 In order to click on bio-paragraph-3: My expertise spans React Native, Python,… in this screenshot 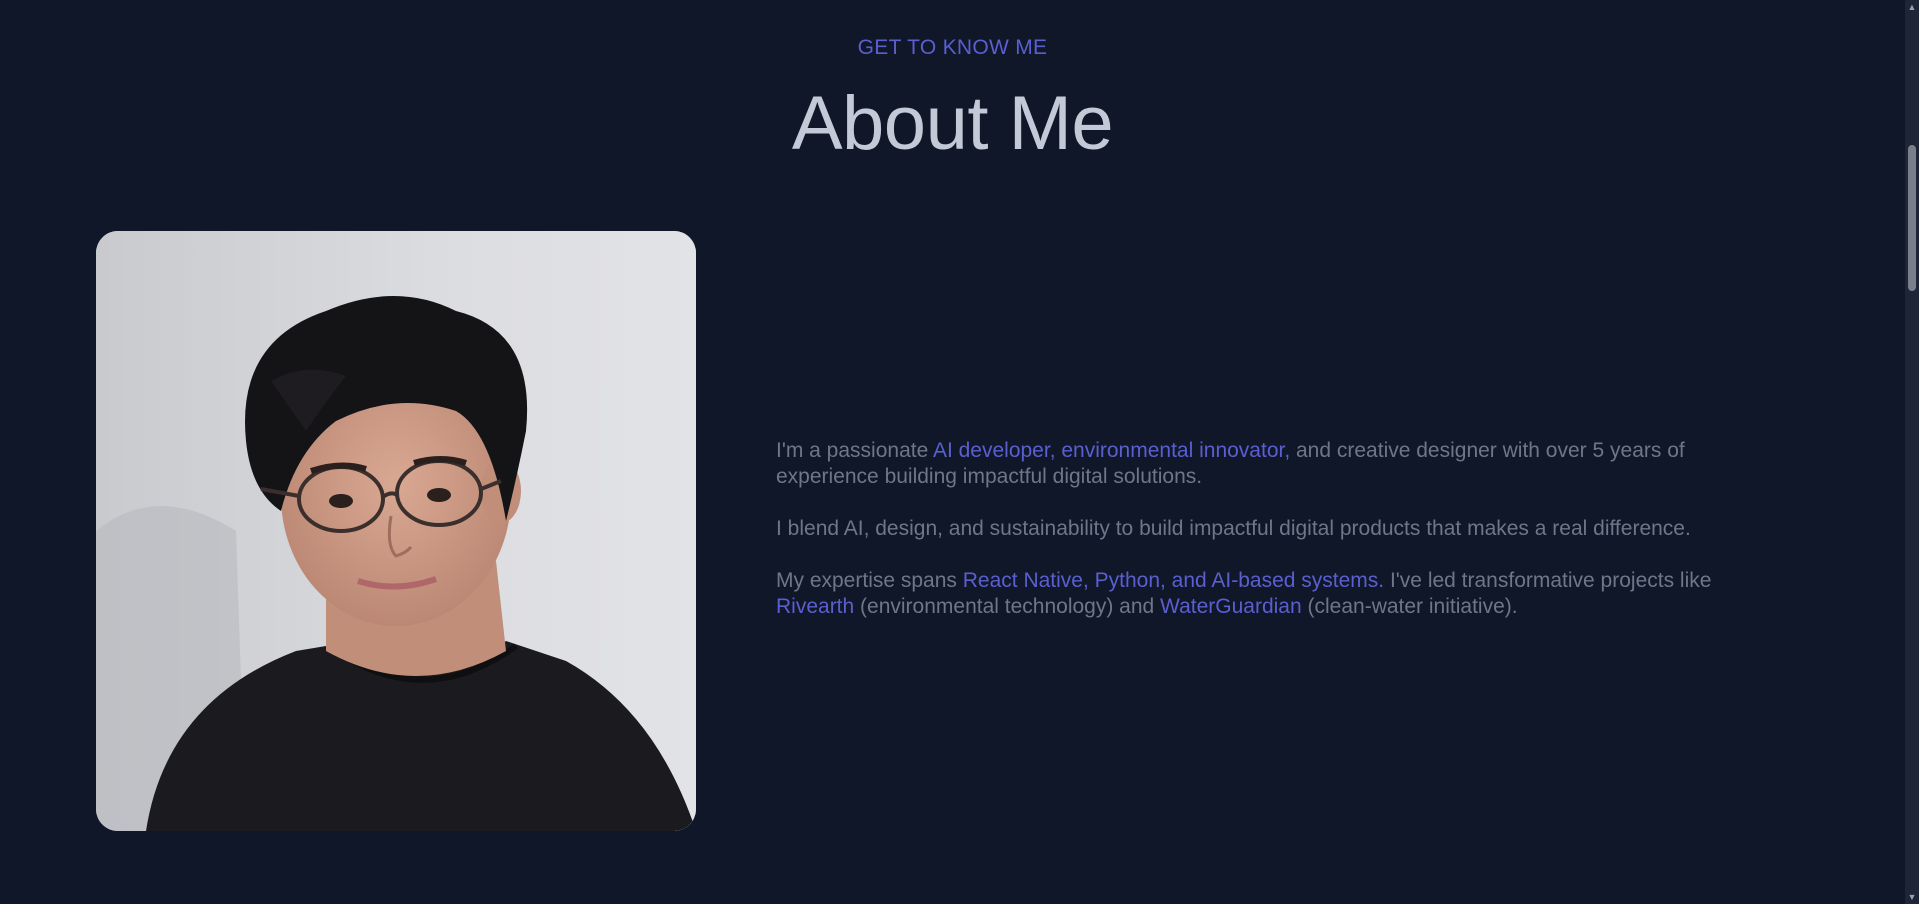, I will do `click(1276, 594)`.